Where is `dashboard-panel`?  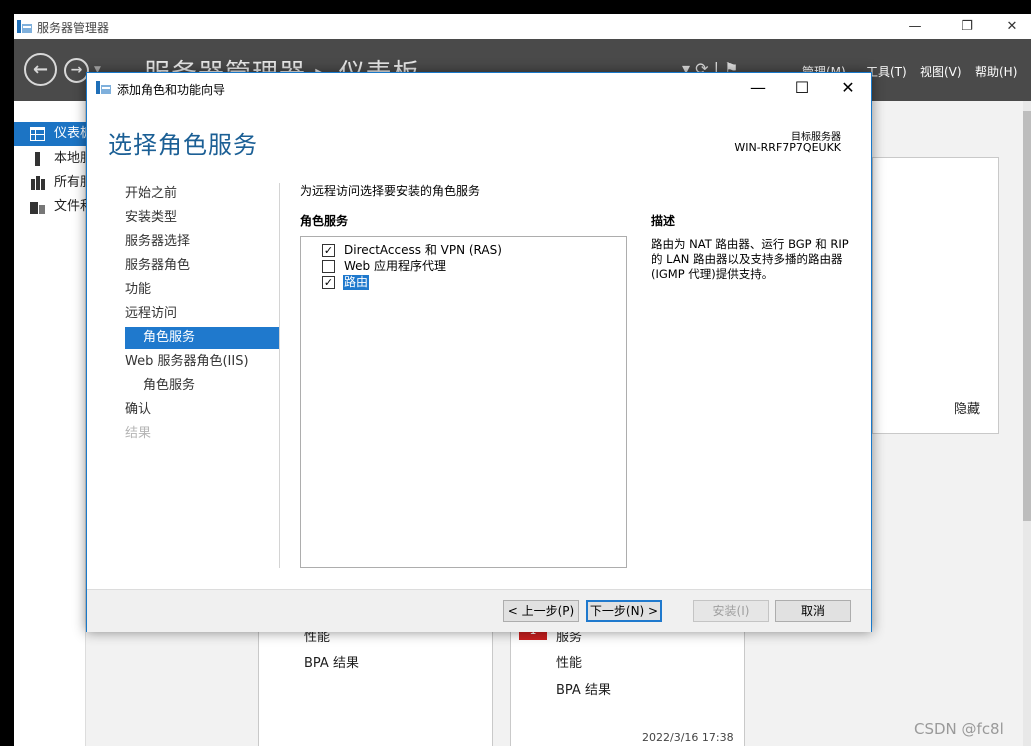 dashboard-panel is located at coordinates (935, 295).